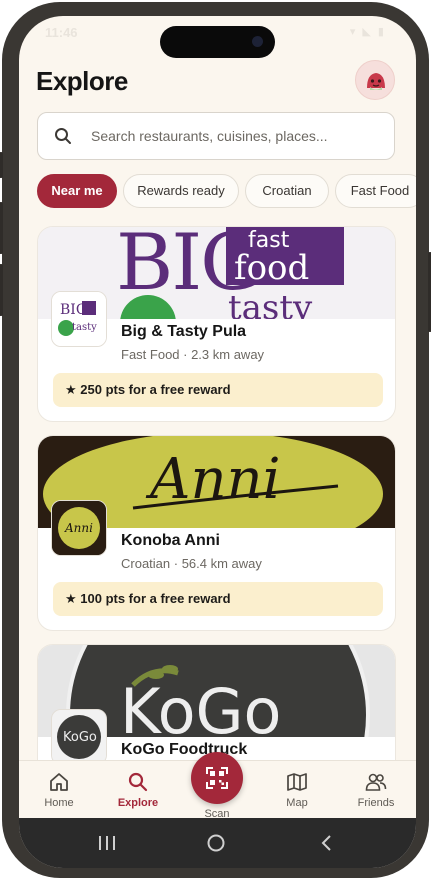 This screenshot has height=880, width=431. I want to click on svg-text: food, so click(271, 268).